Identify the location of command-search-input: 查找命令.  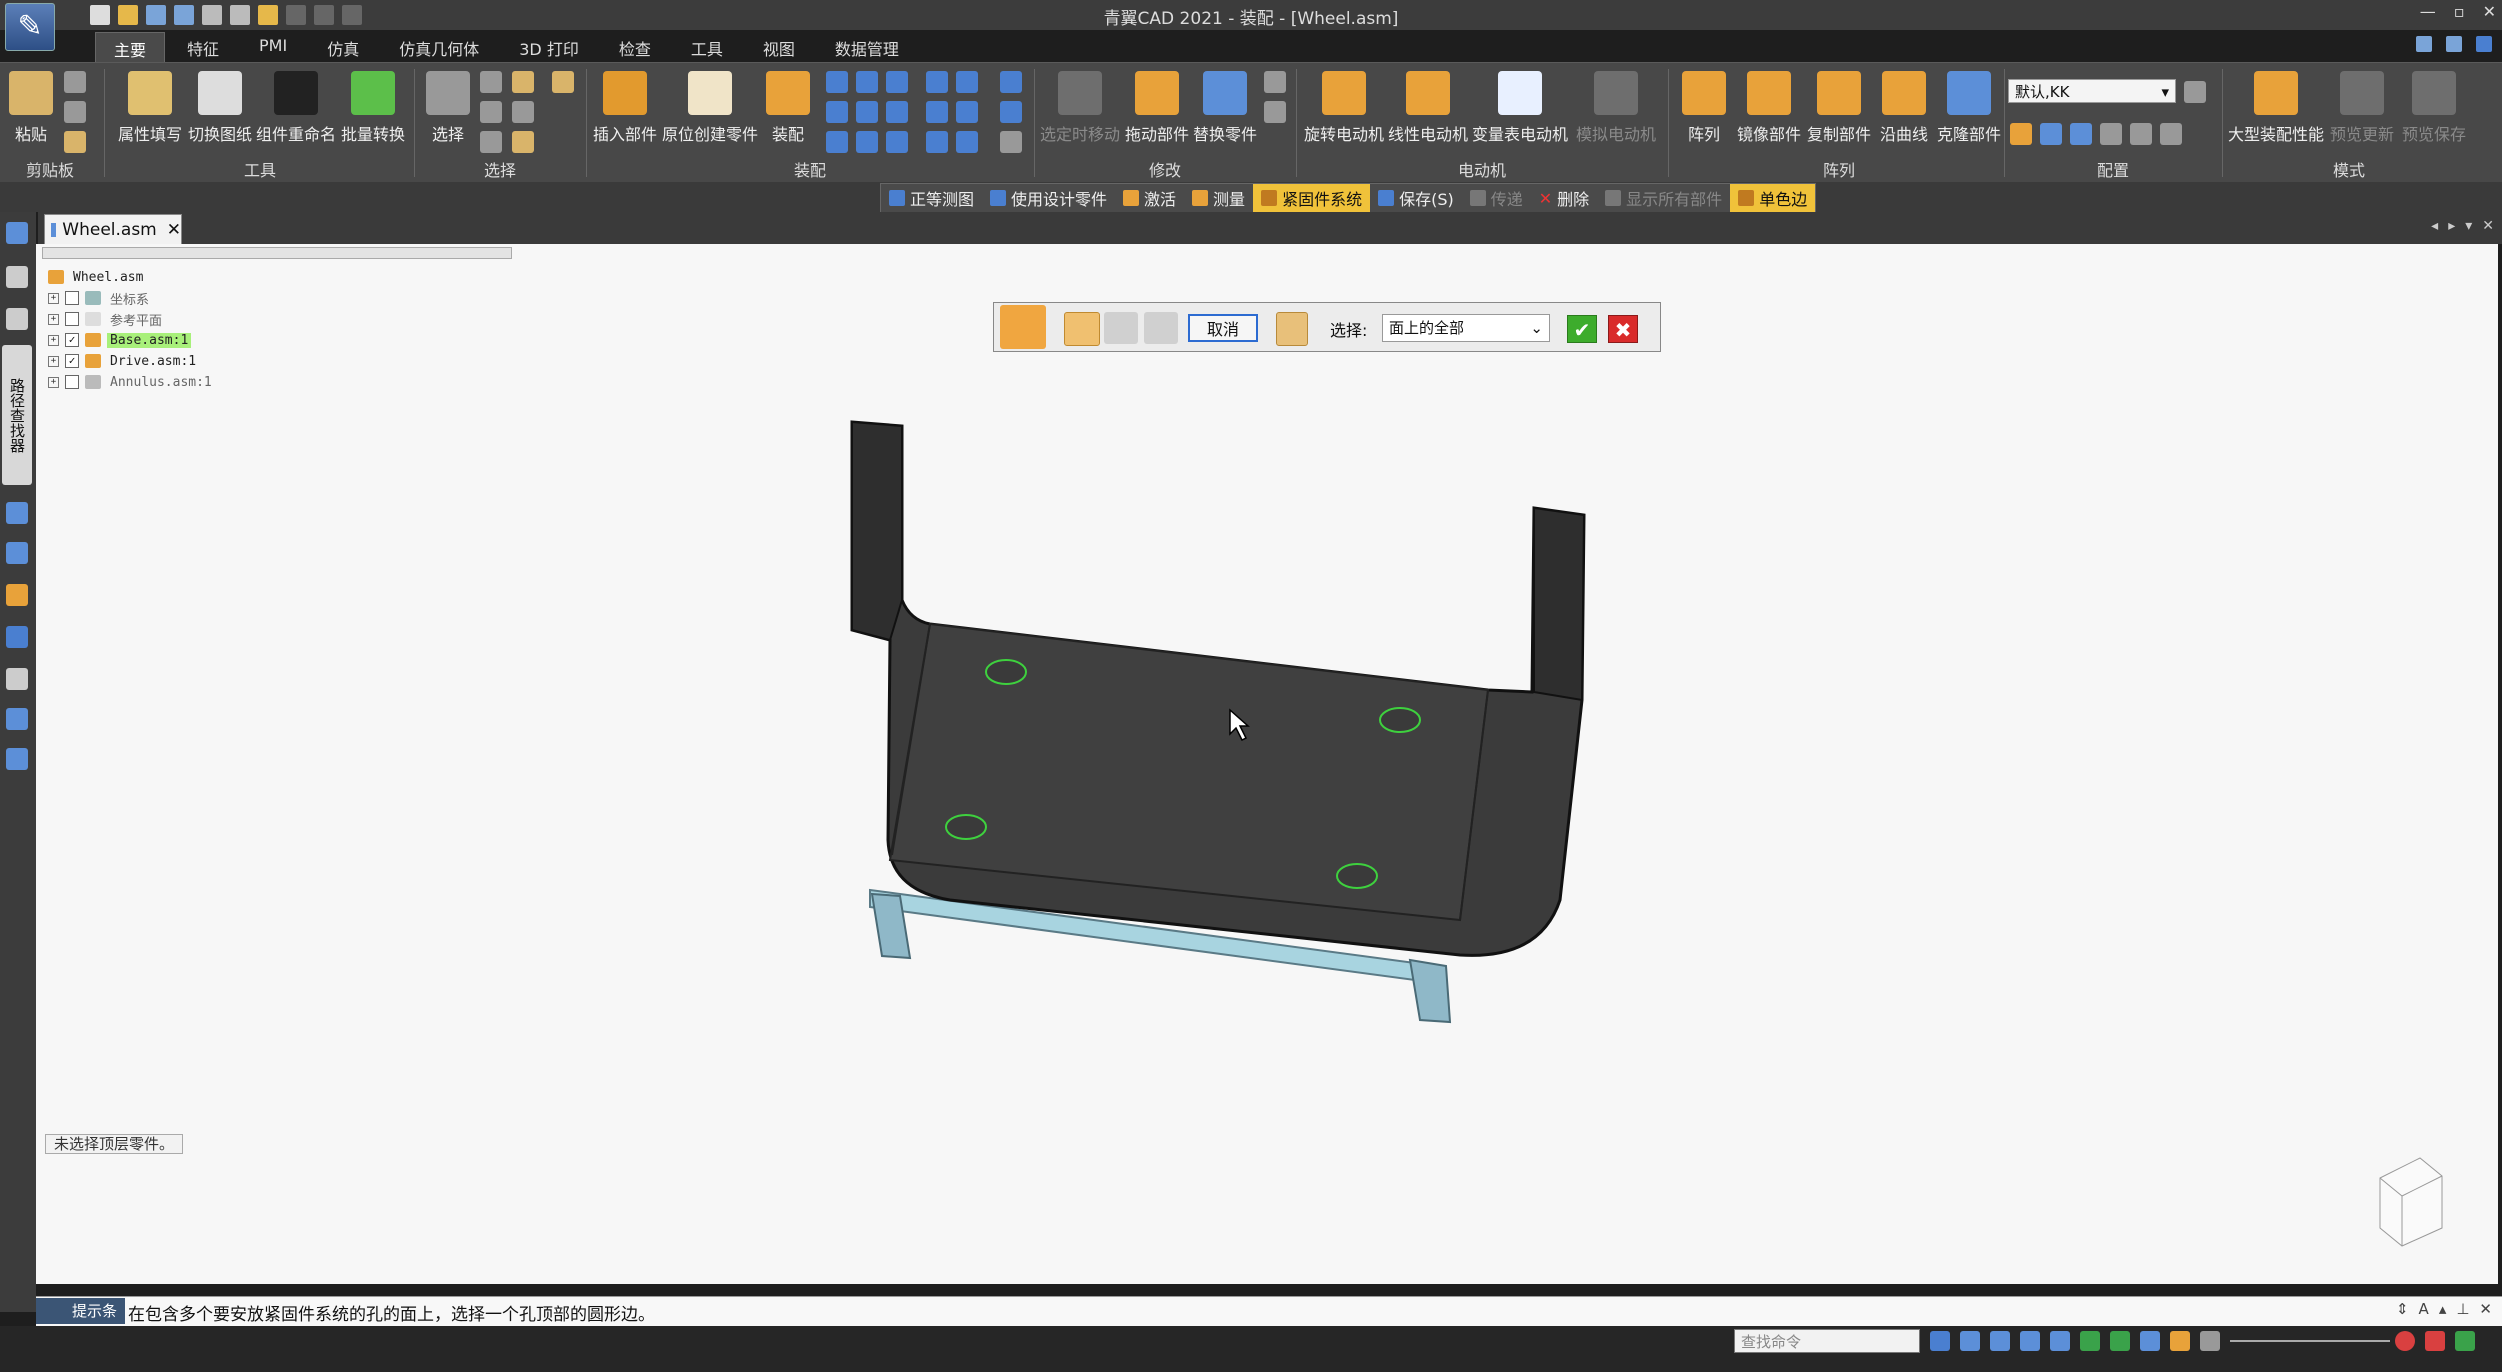
(1827, 1341).